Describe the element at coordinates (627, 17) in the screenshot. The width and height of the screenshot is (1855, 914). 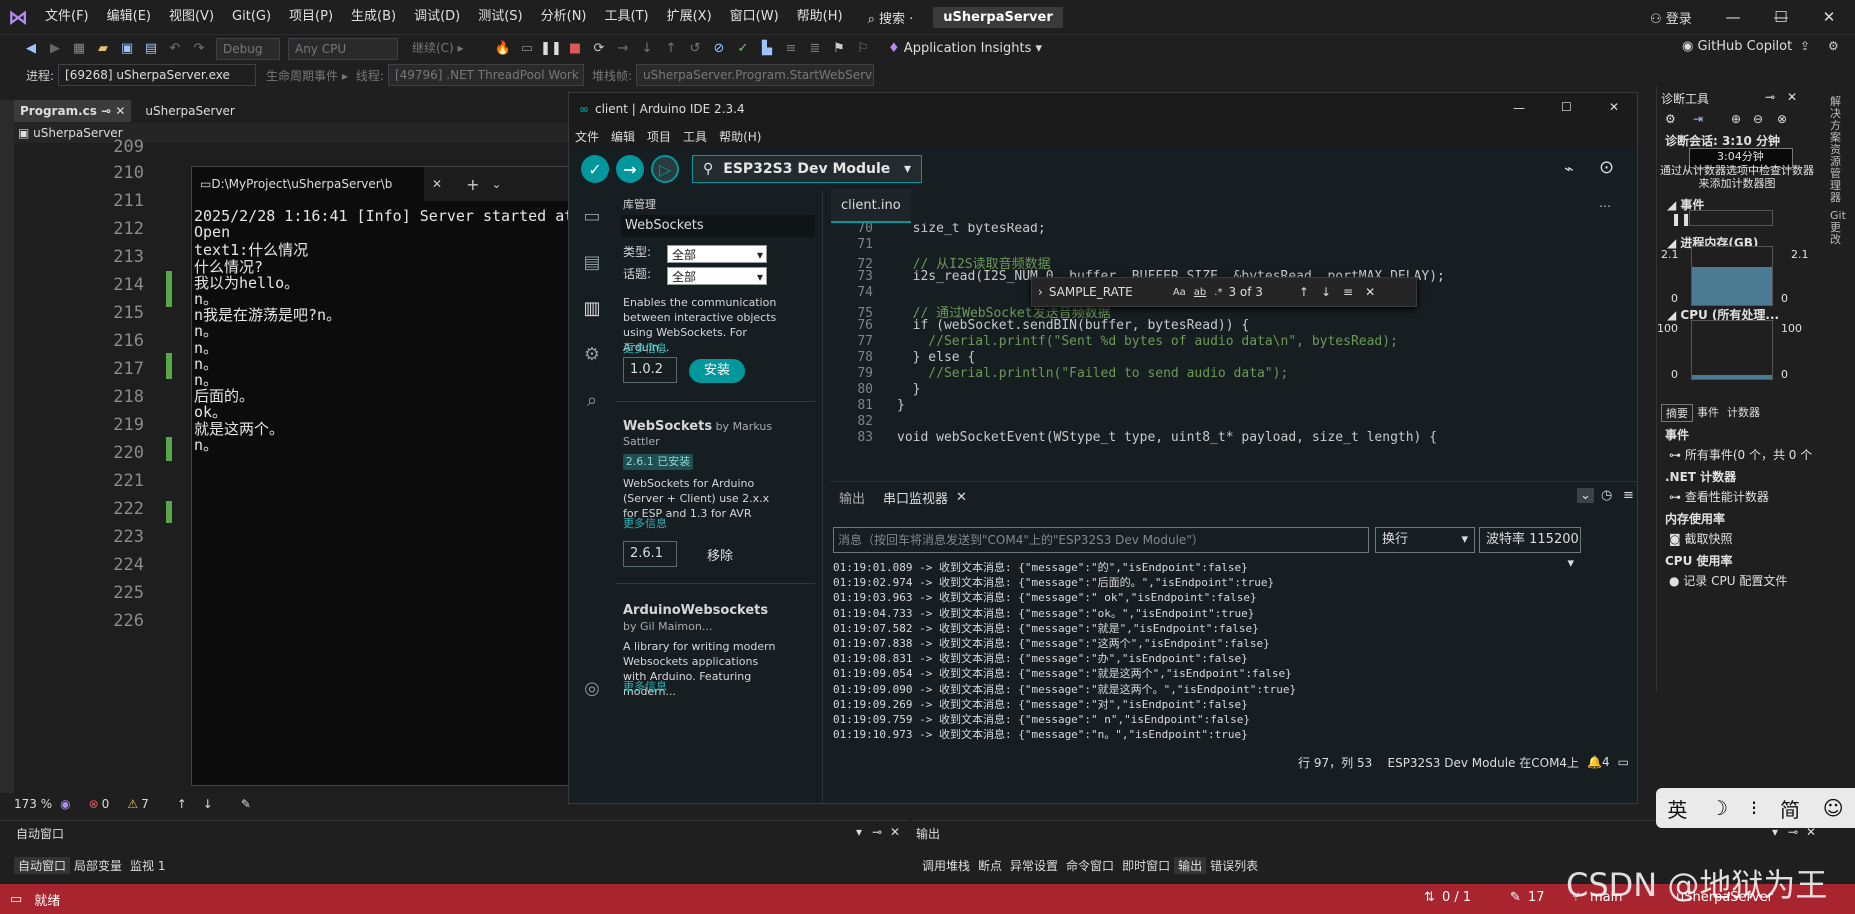
I see `menu-tools: 工具(T)` at that location.